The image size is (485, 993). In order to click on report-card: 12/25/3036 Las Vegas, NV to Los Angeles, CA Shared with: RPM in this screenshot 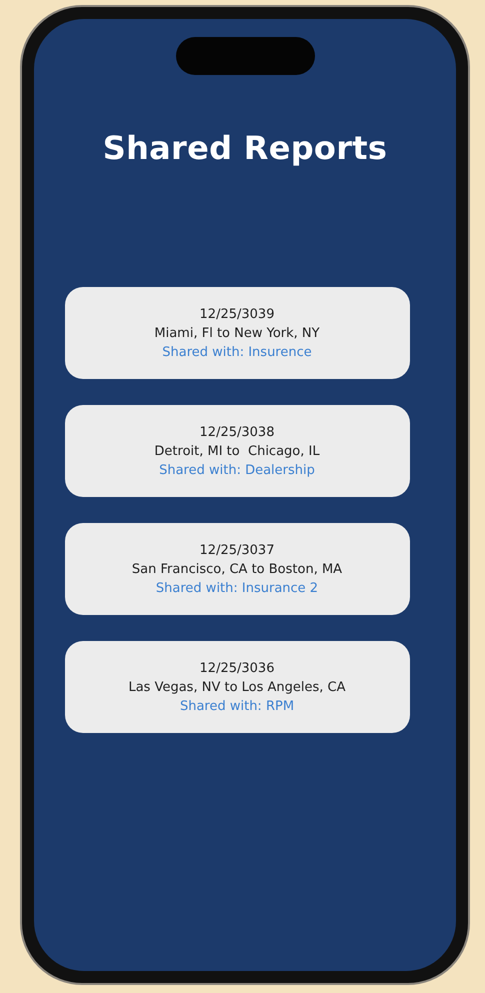, I will do `click(237, 687)`.